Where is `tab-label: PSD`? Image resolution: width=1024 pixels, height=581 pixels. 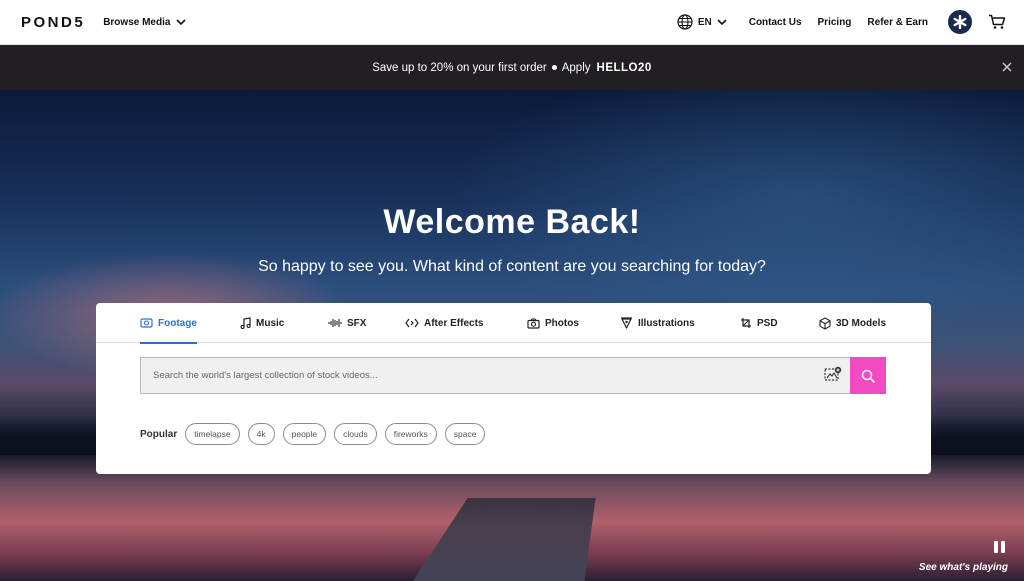 tab-label: PSD is located at coordinates (767, 323).